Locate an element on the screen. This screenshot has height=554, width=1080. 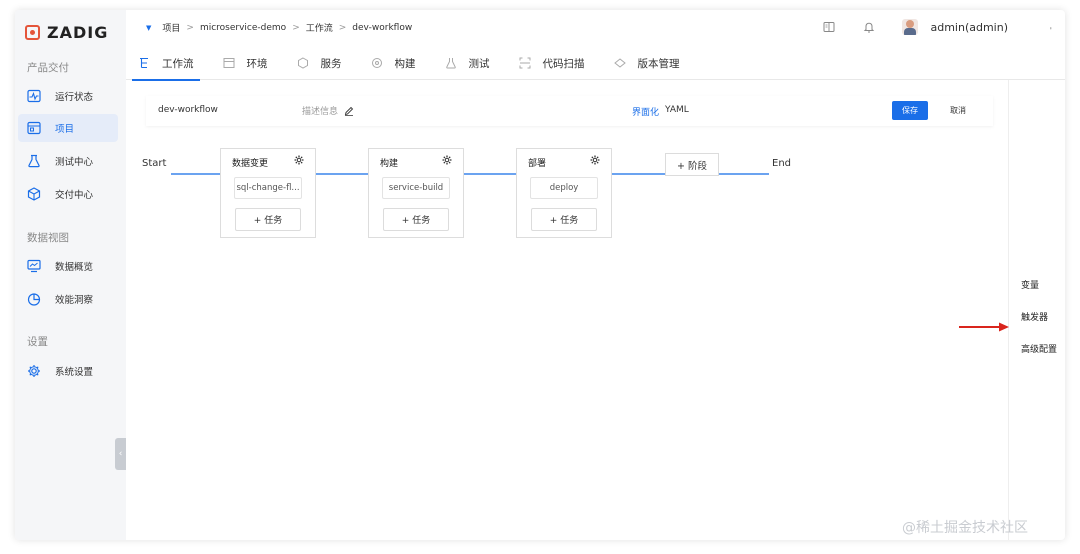
tab-workflow: 工作流 is located at coordinates (166, 63).